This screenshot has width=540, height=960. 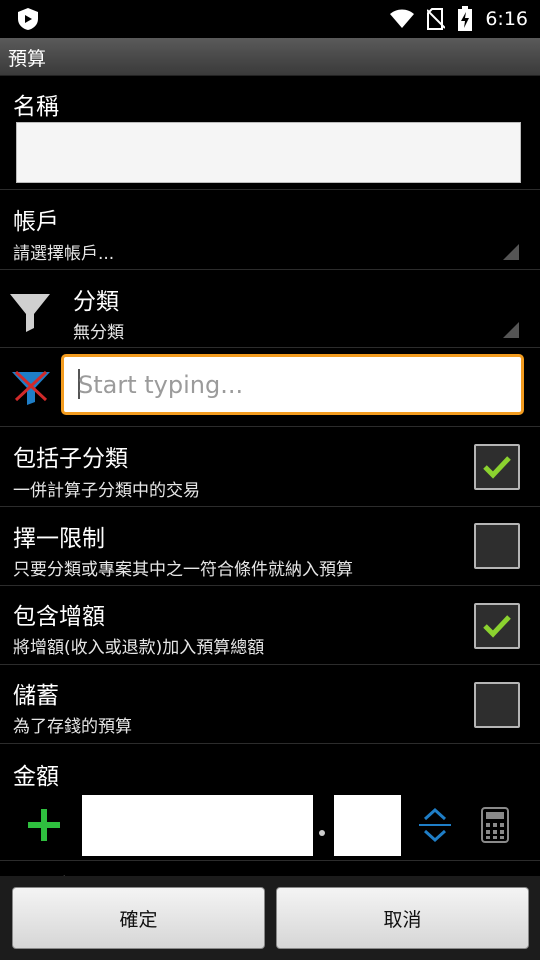 I want to click on name-input, so click(x=268, y=152).